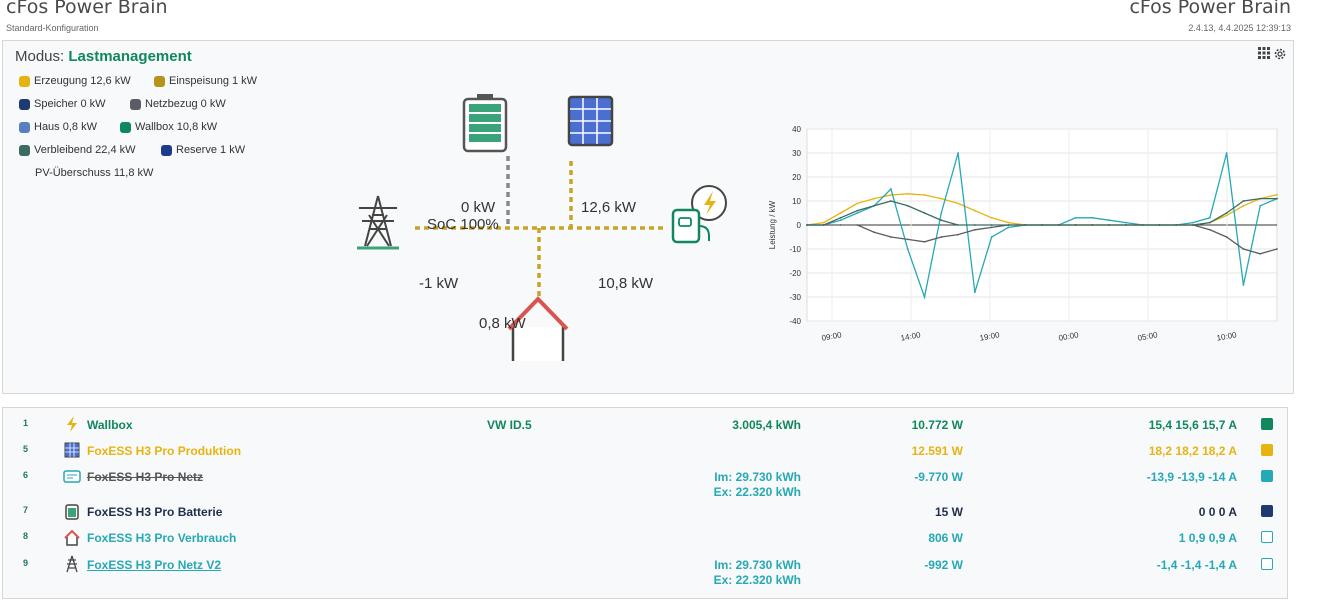 The height and width of the screenshot is (602, 1325). I want to click on version-timestamp: 2.4.13, 4.4.2025 12:39:13, so click(1239, 28).